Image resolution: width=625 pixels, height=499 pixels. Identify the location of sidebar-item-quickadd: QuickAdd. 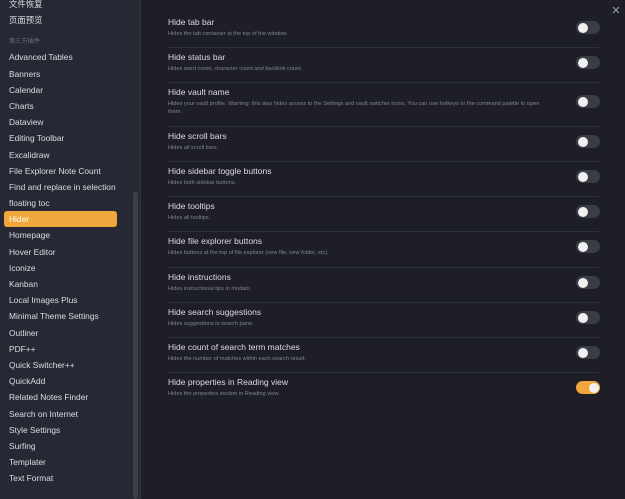
(66, 381).